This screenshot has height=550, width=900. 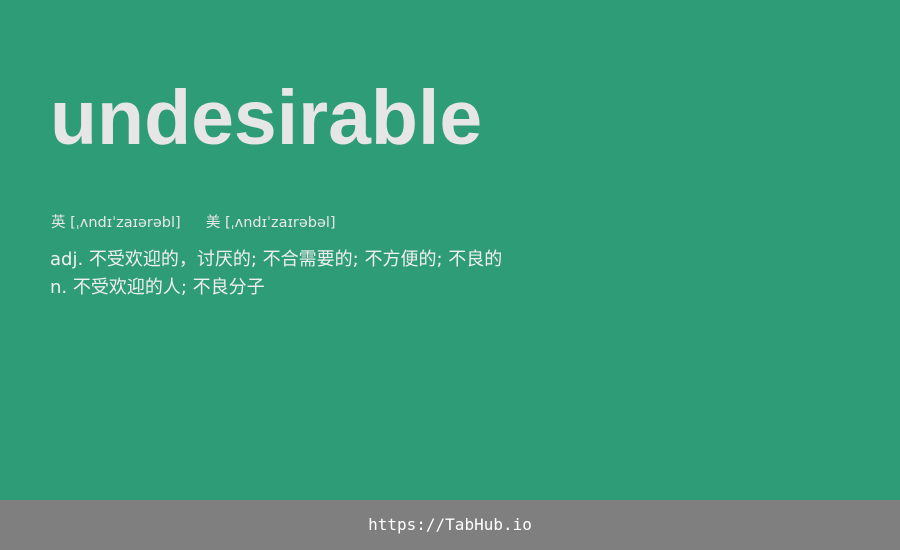 What do you see at coordinates (125, 223) in the screenshot?
I see `uk-phonetic: [ˌʌndɪˈzaɪərəbl]` at bounding box center [125, 223].